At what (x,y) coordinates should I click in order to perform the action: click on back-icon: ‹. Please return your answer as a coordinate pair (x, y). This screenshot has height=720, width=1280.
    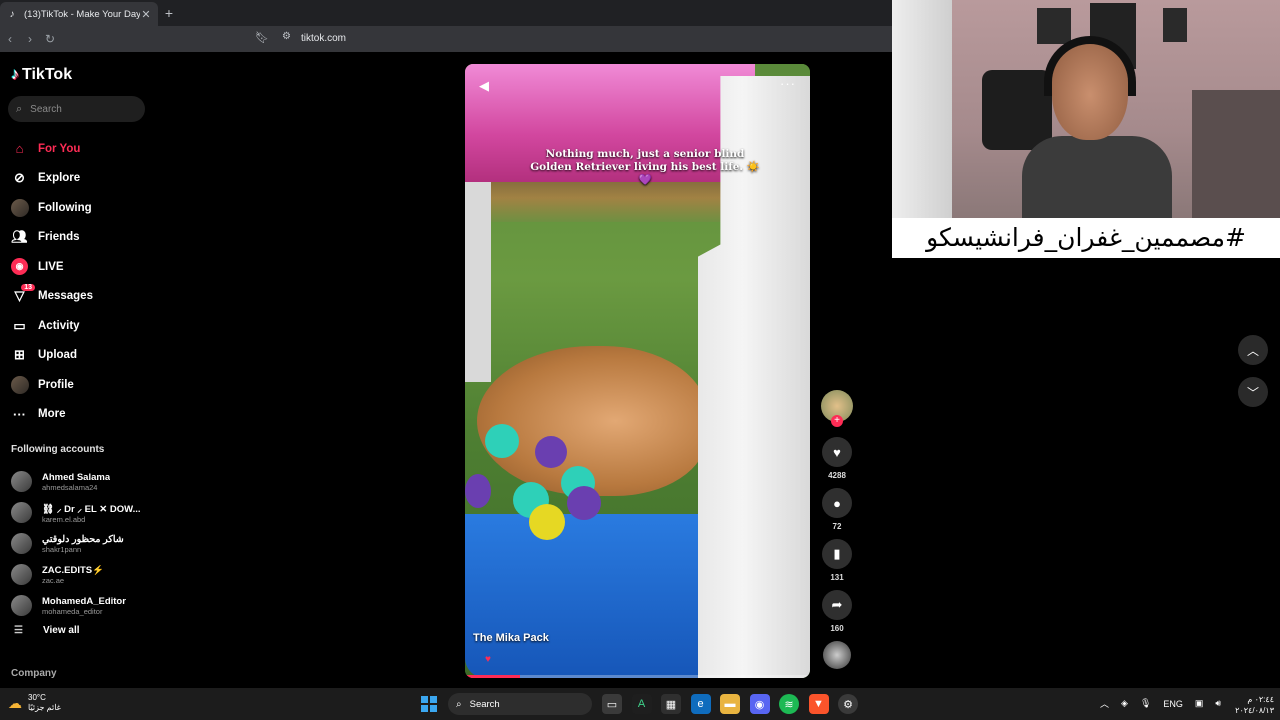
    Looking at the image, I should click on (10, 39).